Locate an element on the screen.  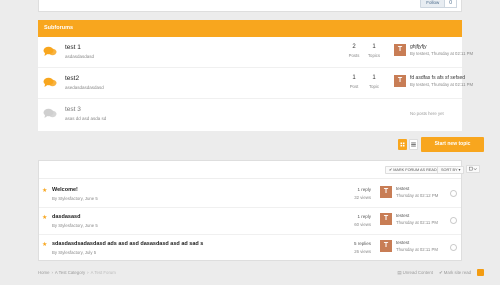
chat-bubbles-read-icon is located at coordinates (50, 113).